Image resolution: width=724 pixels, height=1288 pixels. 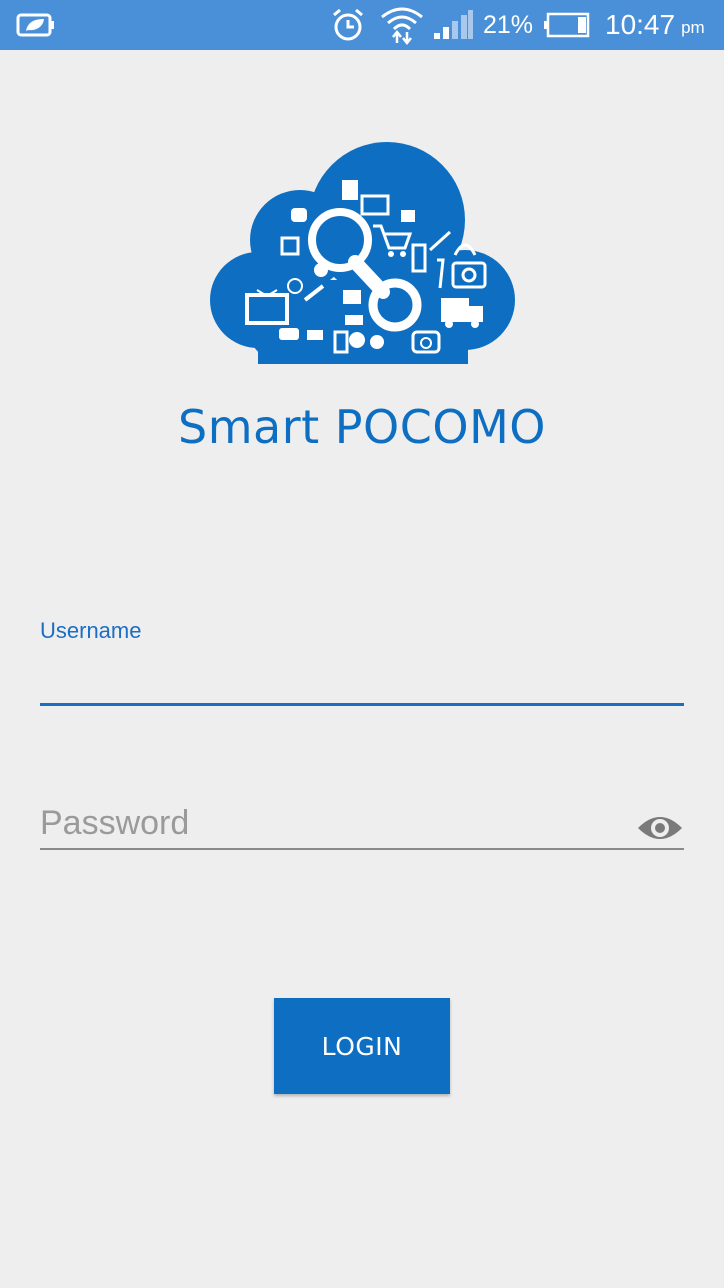 What do you see at coordinates (348, 25) in the screenshot?
I see `alarm-icon` at bounding box center [348, 25].